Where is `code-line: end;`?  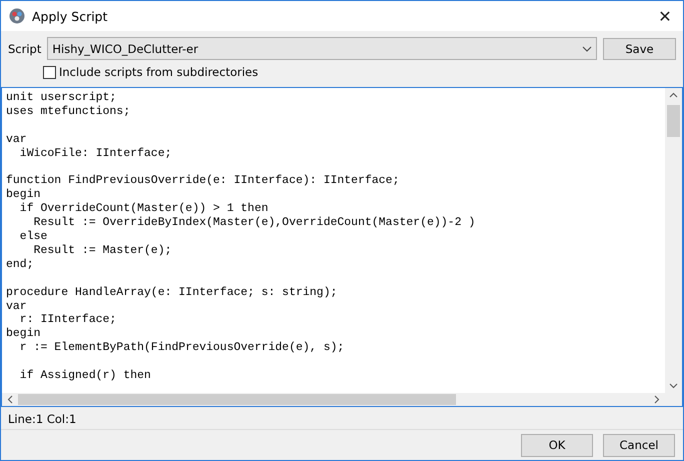 code-line: end; is located at coordinates (20, 265).